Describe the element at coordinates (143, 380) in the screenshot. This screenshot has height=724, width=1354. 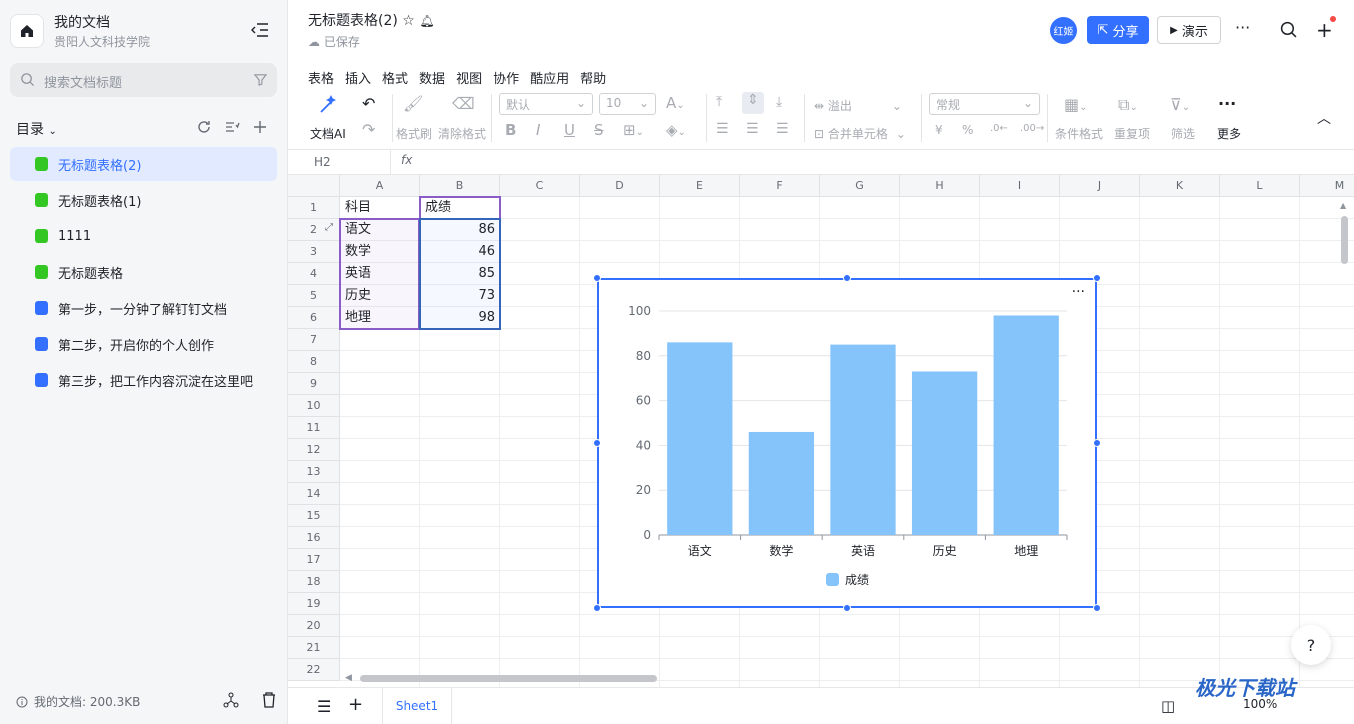
I see `doc-item: 第三步，把工作内容沉淀在这里吧` at that location.